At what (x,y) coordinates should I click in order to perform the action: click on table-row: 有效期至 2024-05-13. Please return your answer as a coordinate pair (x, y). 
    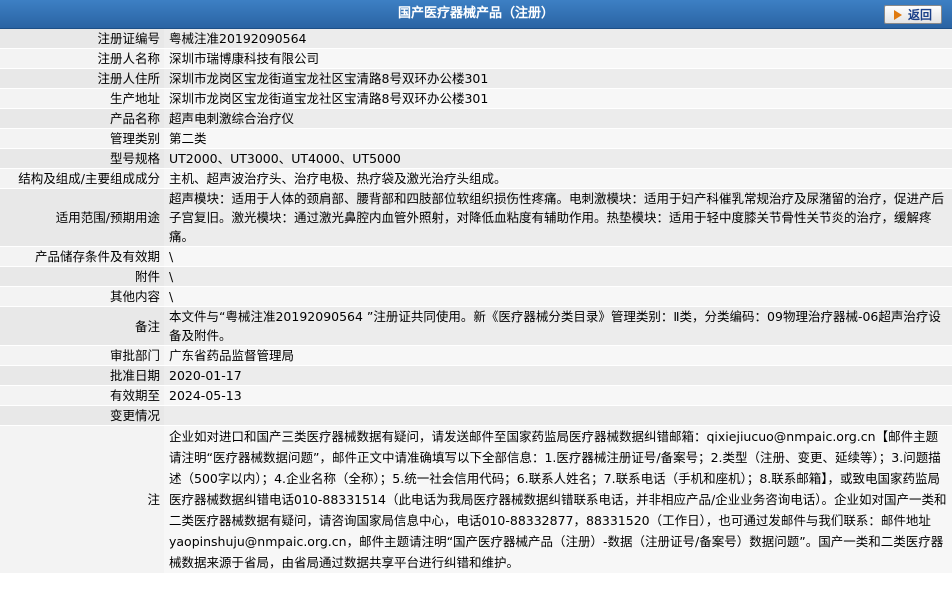
    Looking at the image, I should click on (476, 396).